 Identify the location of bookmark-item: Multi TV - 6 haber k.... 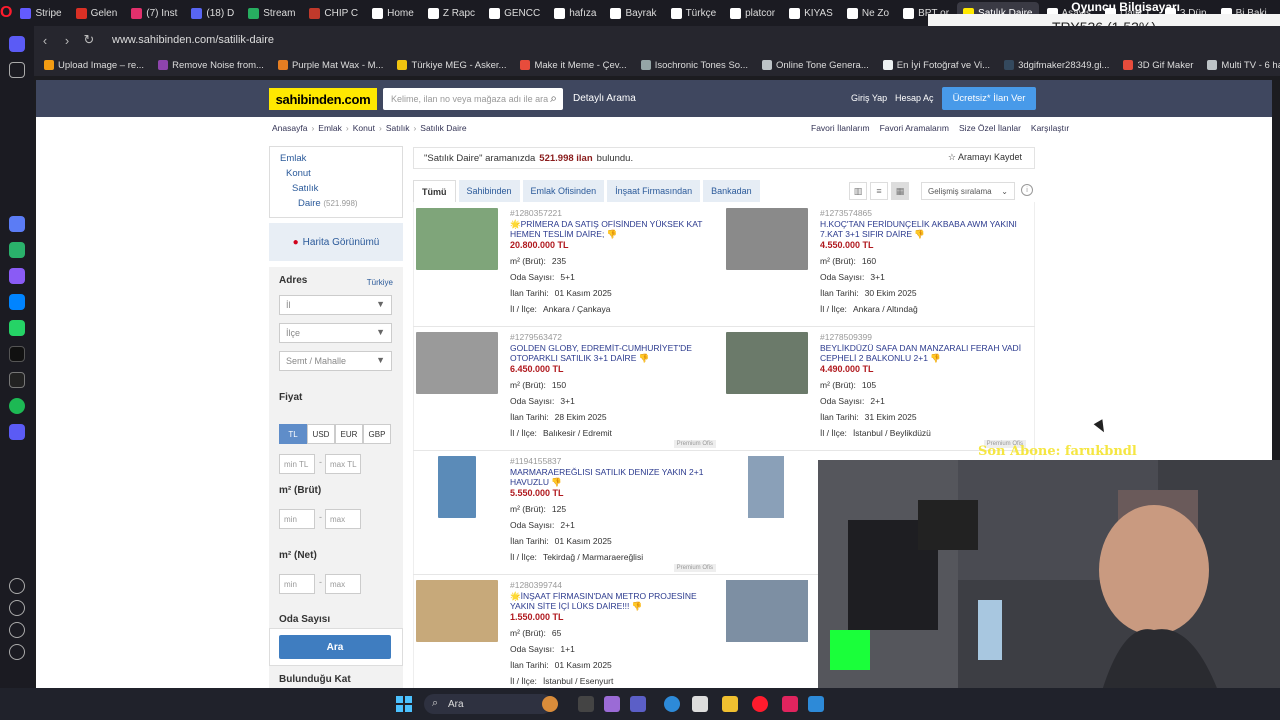
(1243, 65).